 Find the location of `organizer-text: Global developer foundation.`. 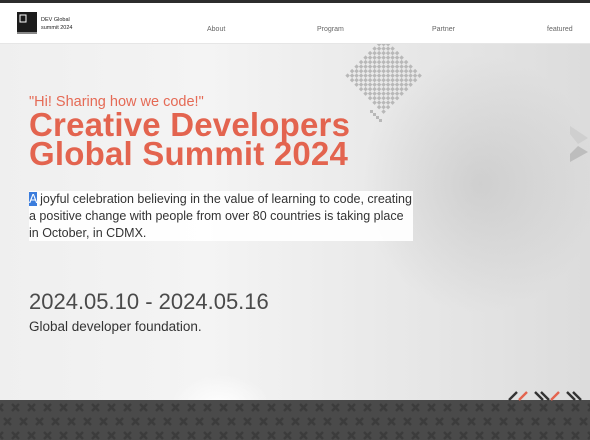

organizer-text: Global developer foundation. is located at coordinates (115, 326).